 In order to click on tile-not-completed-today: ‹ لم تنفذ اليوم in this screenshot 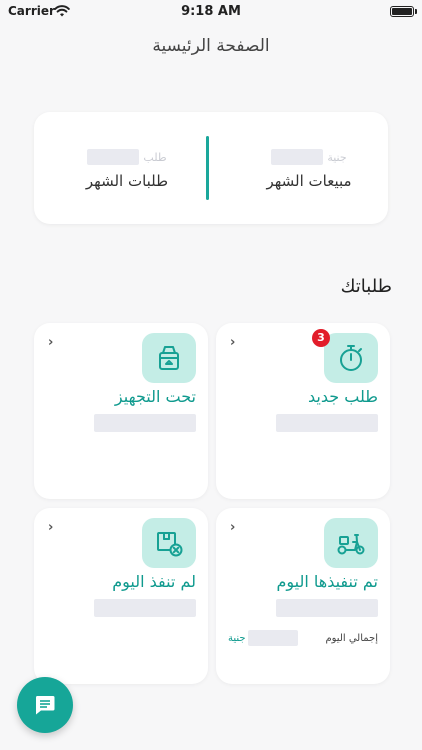, I will do `click(121, 596)`.